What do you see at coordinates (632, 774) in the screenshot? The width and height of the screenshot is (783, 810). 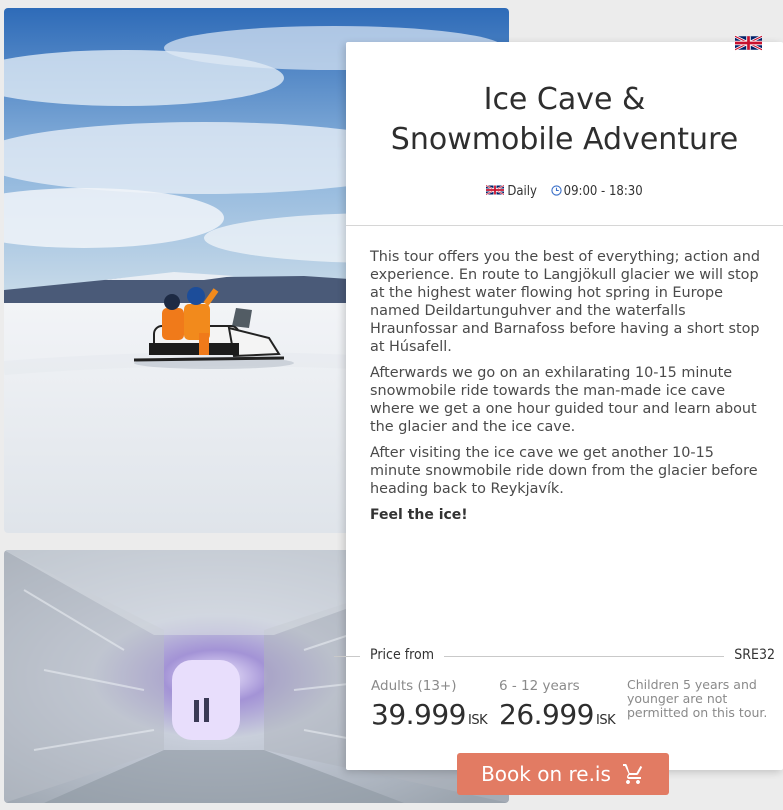 I see `cart-icon` at bounding box center [632, 774].